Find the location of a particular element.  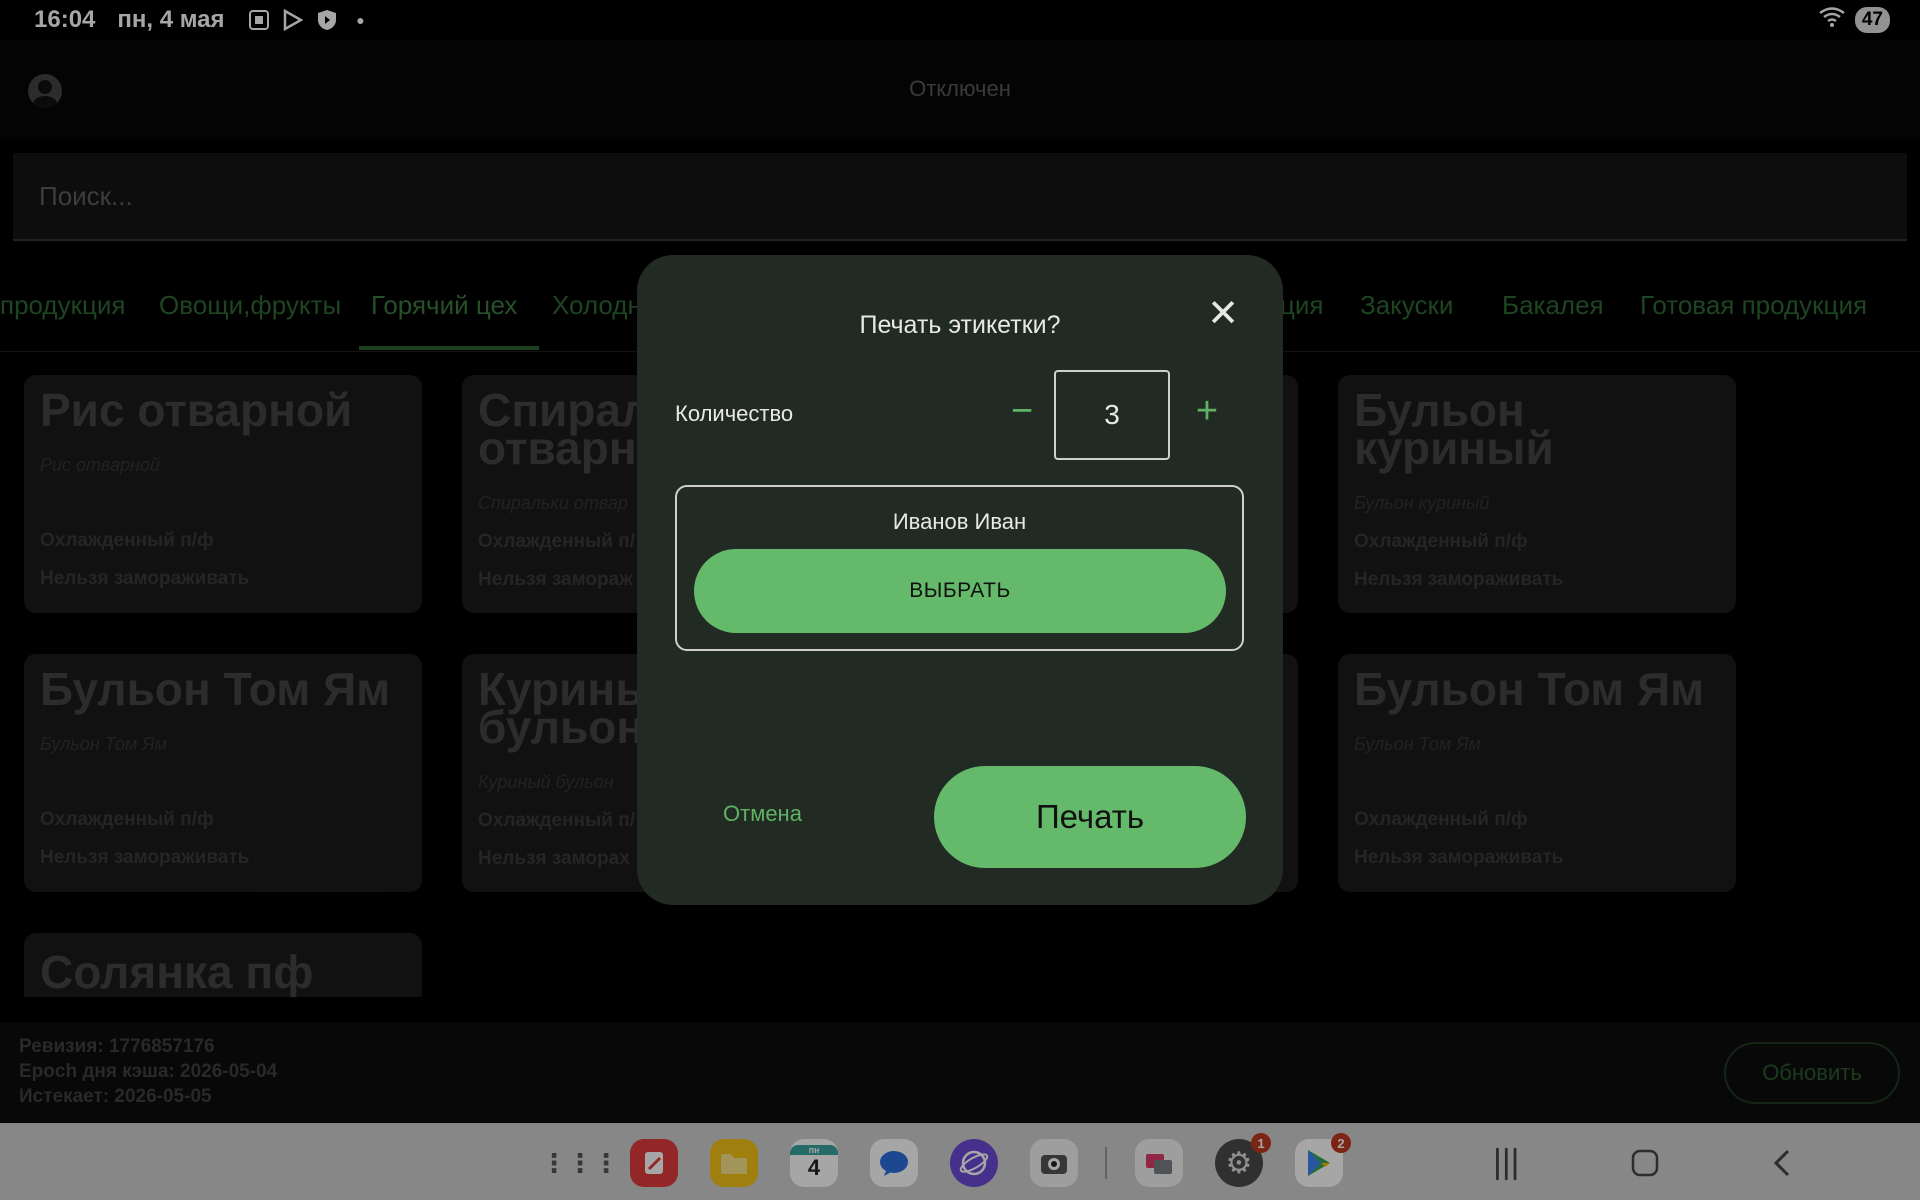

quantity-field: 3 is located at coordinates (1112, 415).